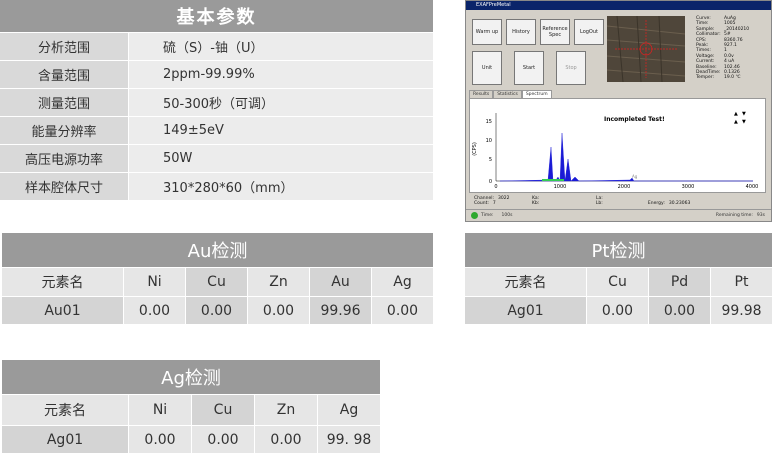  I want to click on header-cell: Au, so click(340, 281).